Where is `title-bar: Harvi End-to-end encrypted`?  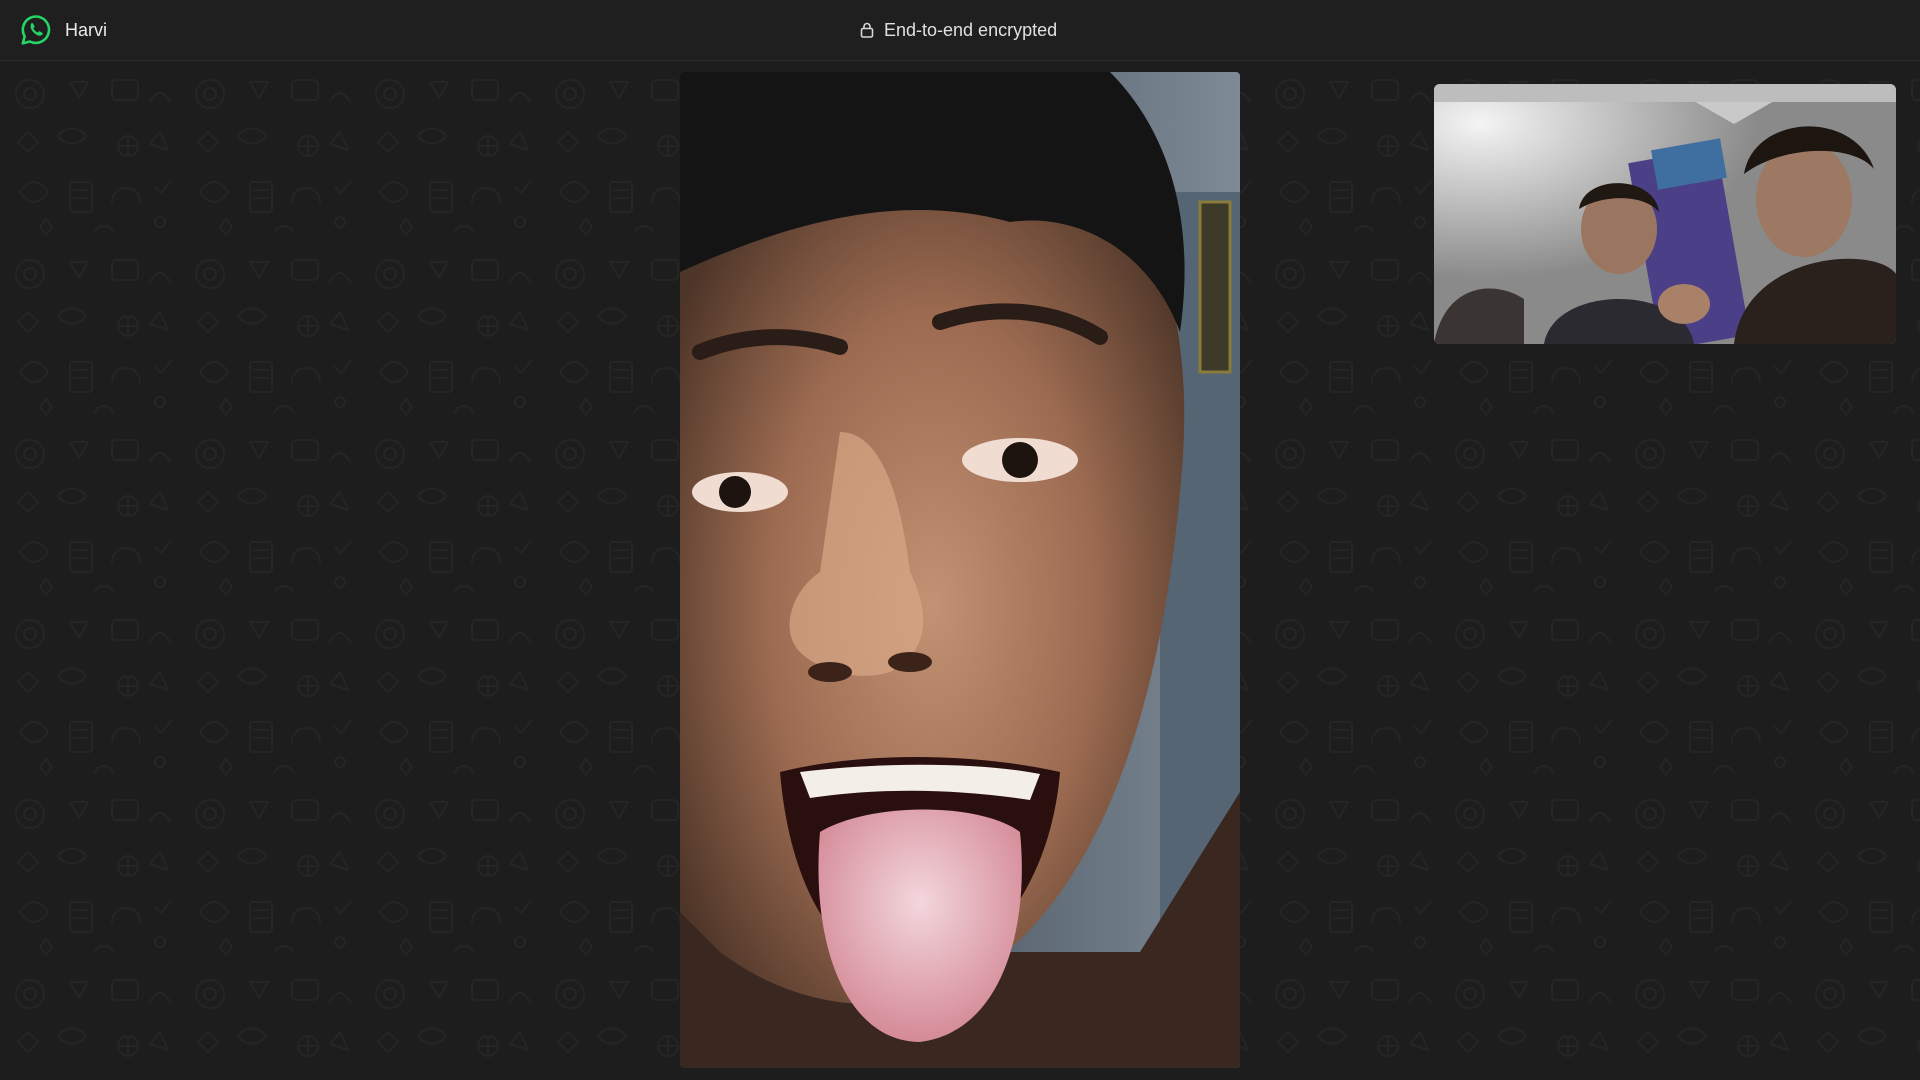
title-bar: Harvi End-to-end encrypted is located at coordinates (960, 30).